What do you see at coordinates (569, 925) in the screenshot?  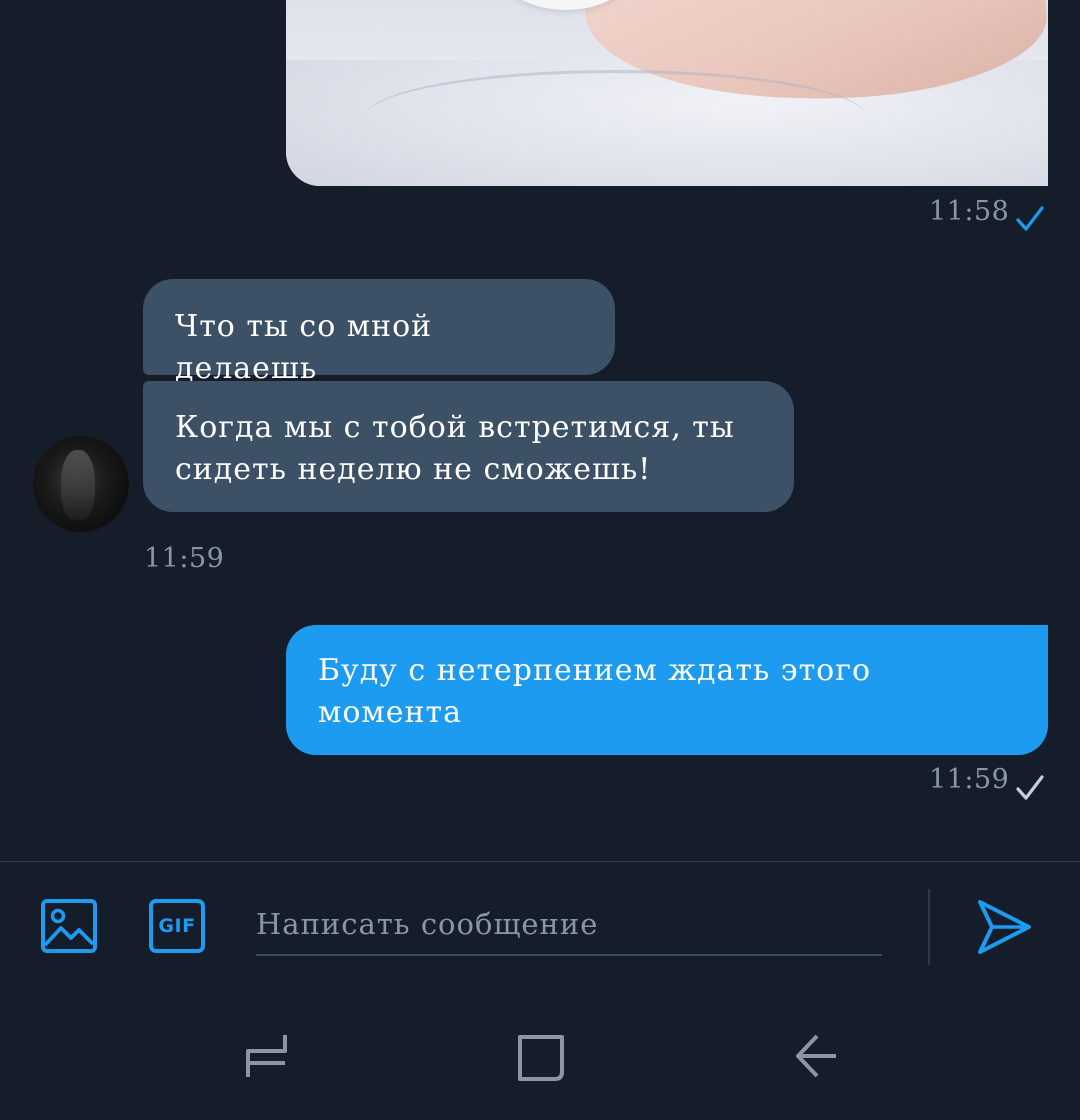 I see `message-input` at bounding box center [569, 925].